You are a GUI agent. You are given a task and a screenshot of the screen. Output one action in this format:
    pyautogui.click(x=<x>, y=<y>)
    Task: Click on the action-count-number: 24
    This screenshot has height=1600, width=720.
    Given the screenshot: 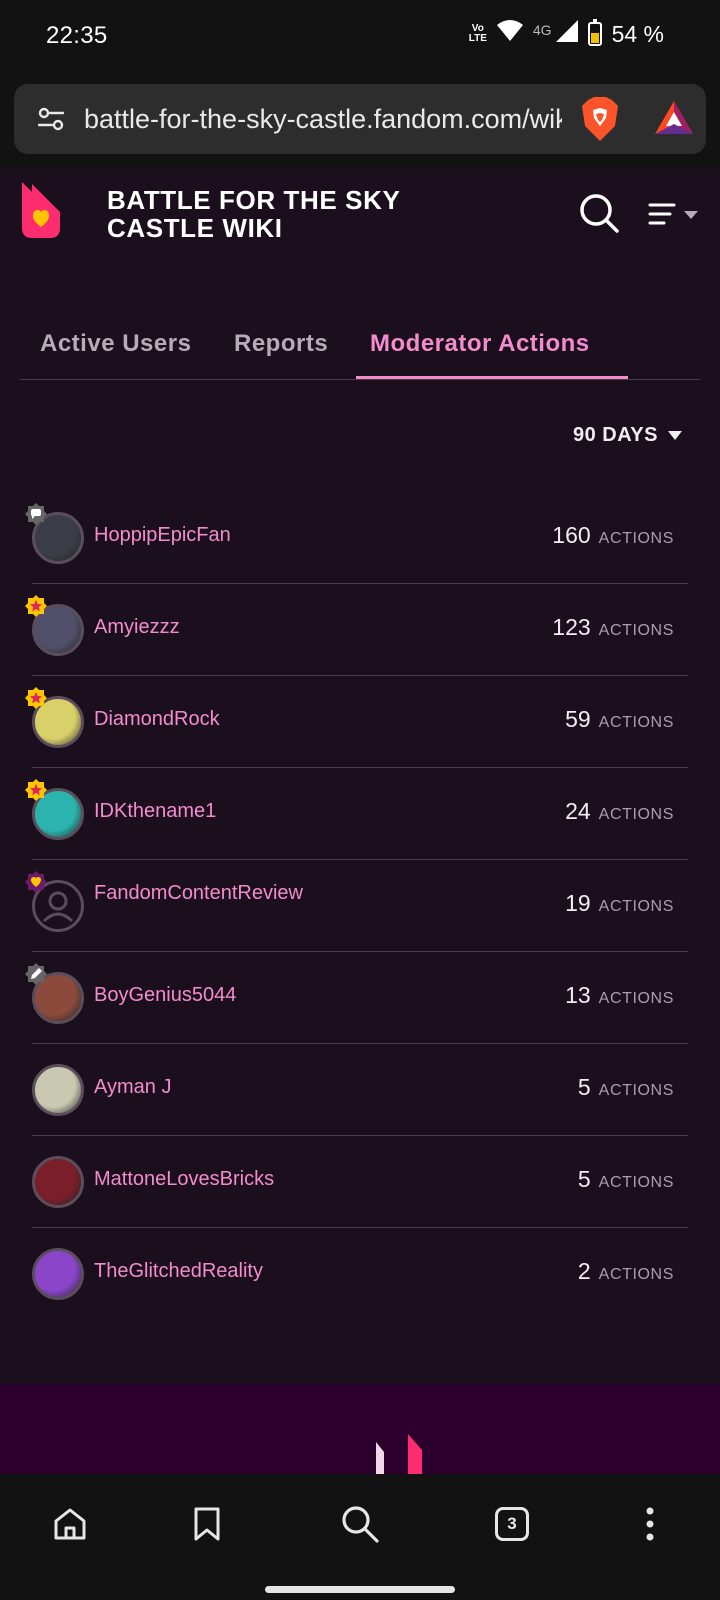 What is the action you would take?
    pyautogui.click(x=578, y=811)
    